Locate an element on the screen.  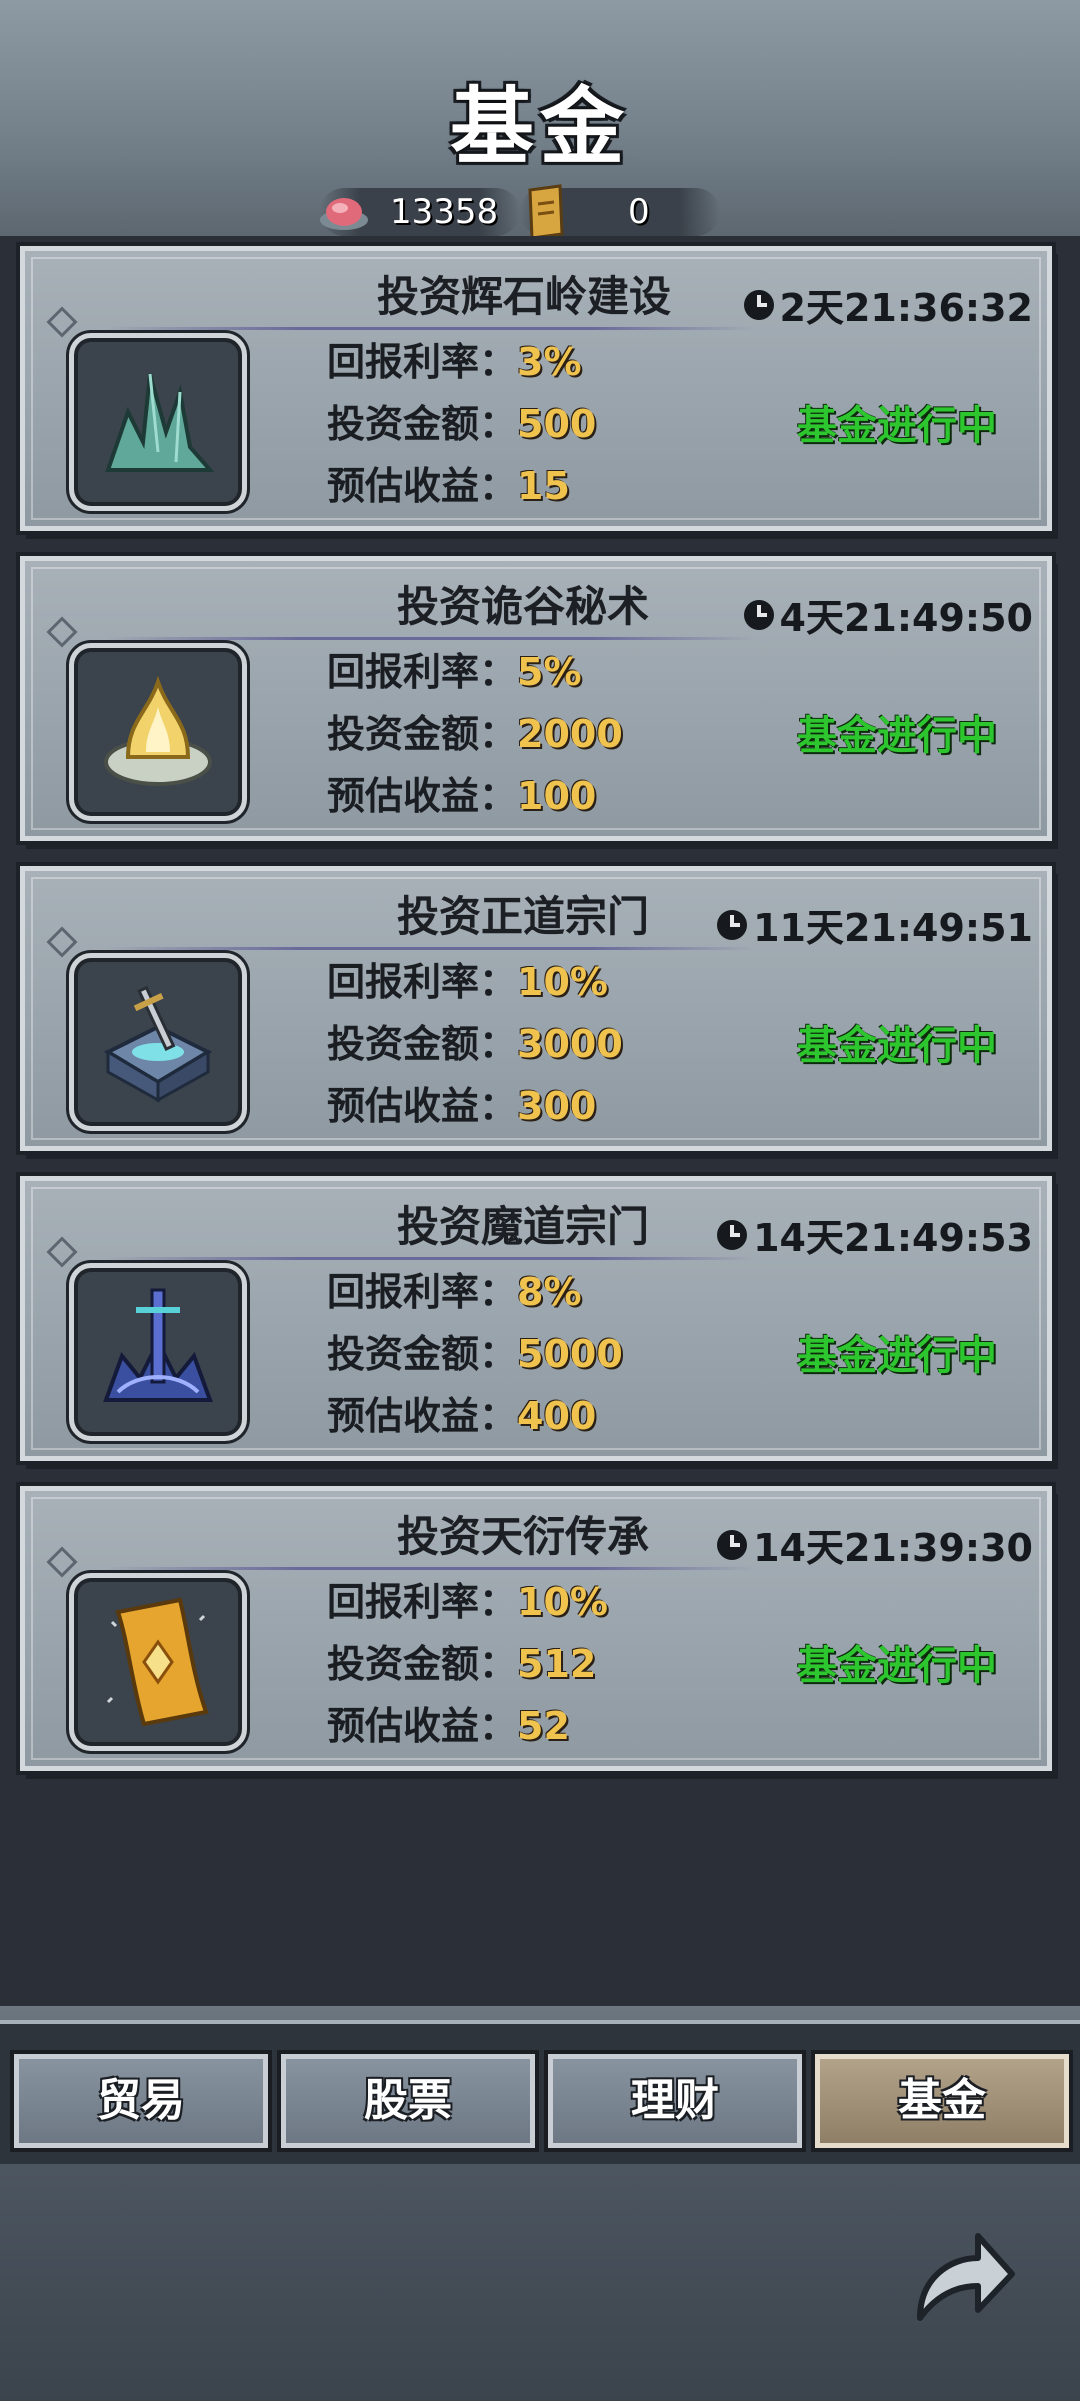
fund-timer-text: 11天21:49:51 is located at coordinates (893, 928).